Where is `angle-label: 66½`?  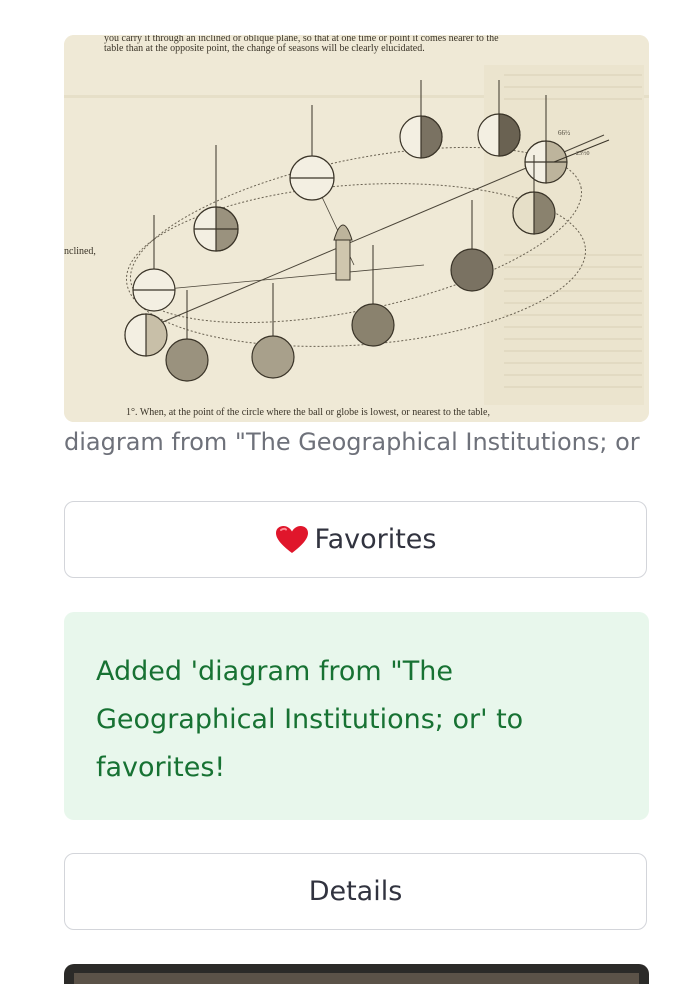
angle-label: 66½ is located at coordinates (564, 133).